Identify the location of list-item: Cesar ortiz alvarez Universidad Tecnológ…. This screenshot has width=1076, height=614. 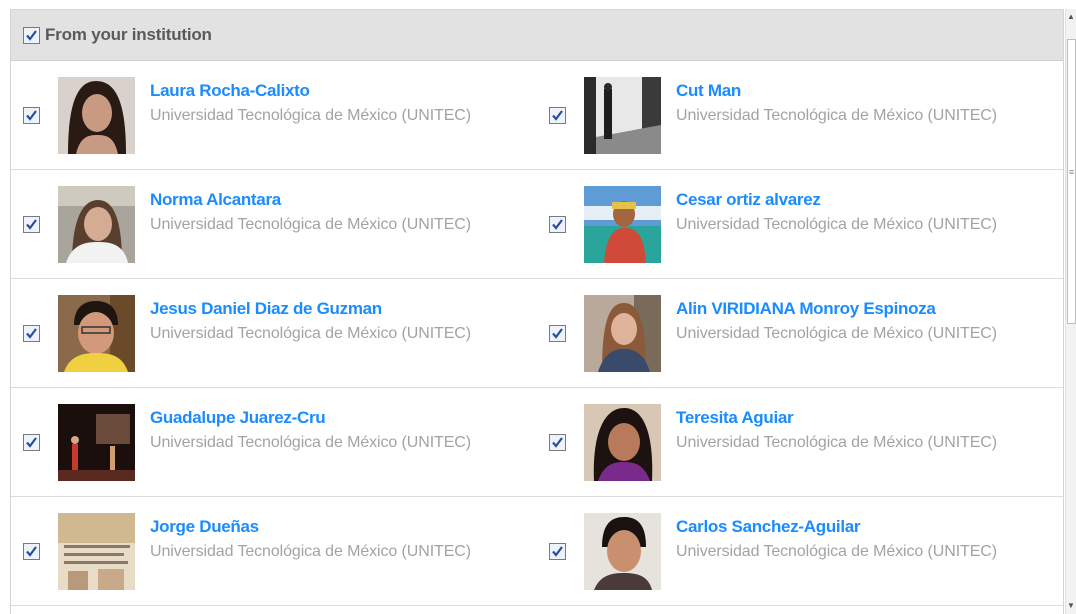
(797, 224).